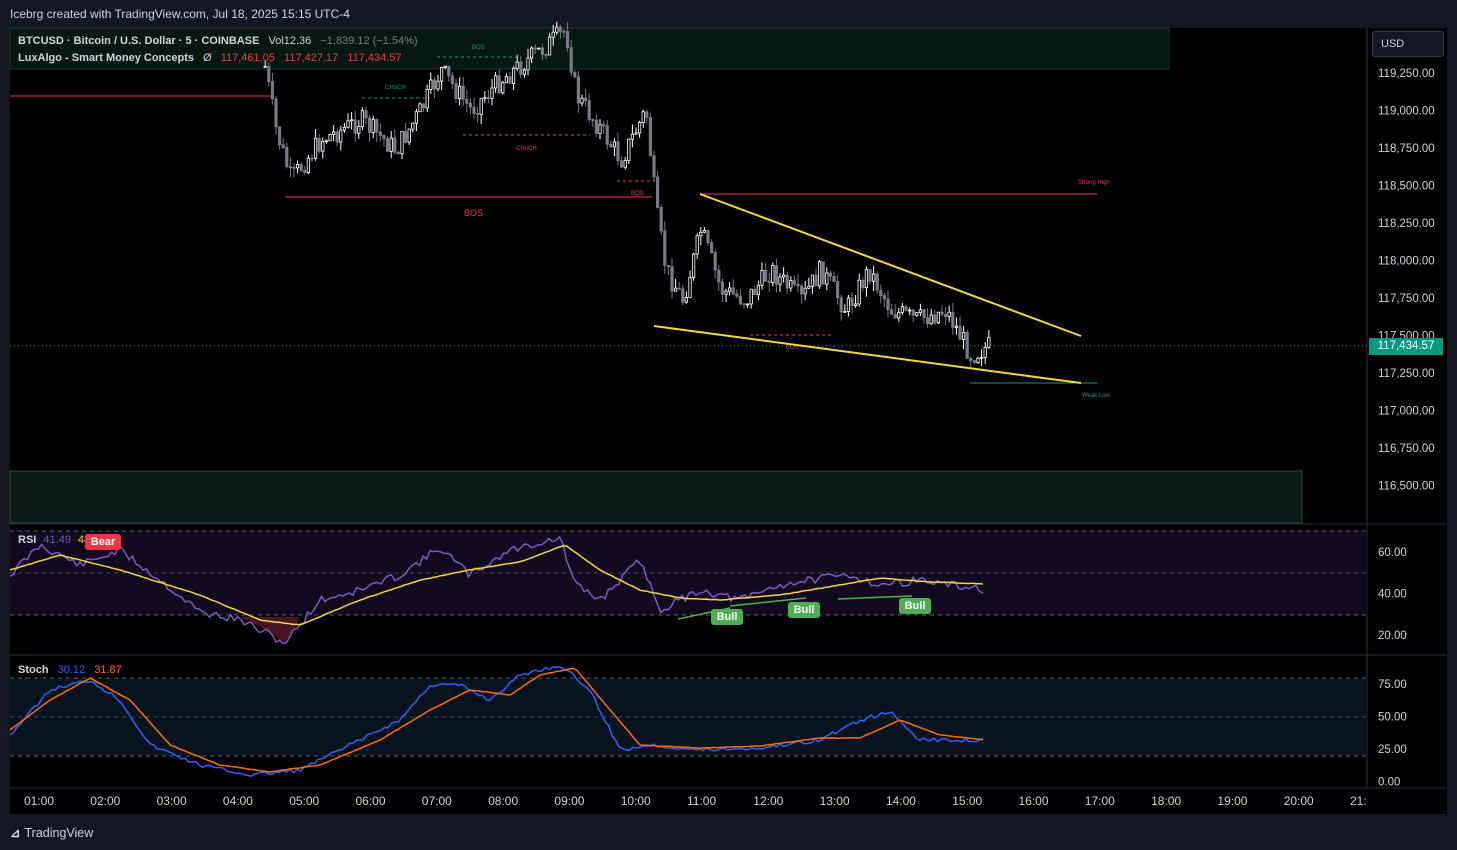 Image resolution: width=1457 pixels, height=850 pixels. I want to click on choch-green-label: CHoCH, so click(395, 88).